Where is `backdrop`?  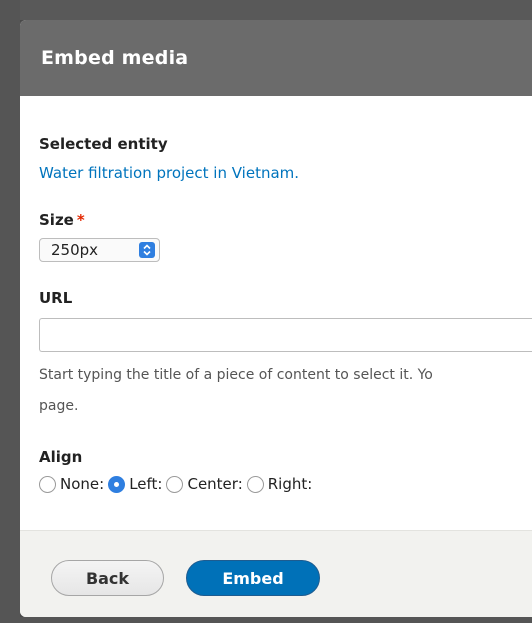
backdrop is located at coordinates (266, 10).